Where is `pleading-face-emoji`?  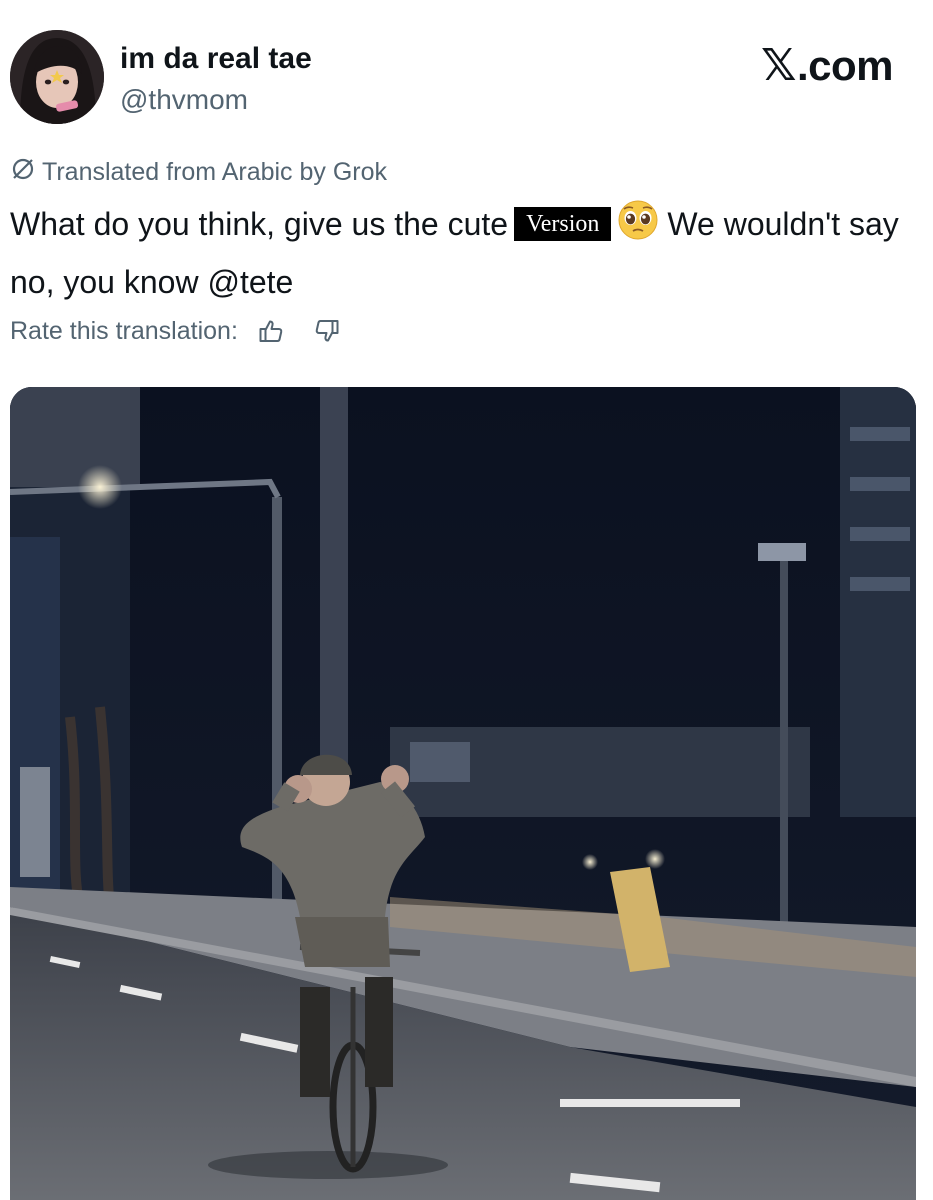 pleading-face-emoji is located at coordinates (638, 227).